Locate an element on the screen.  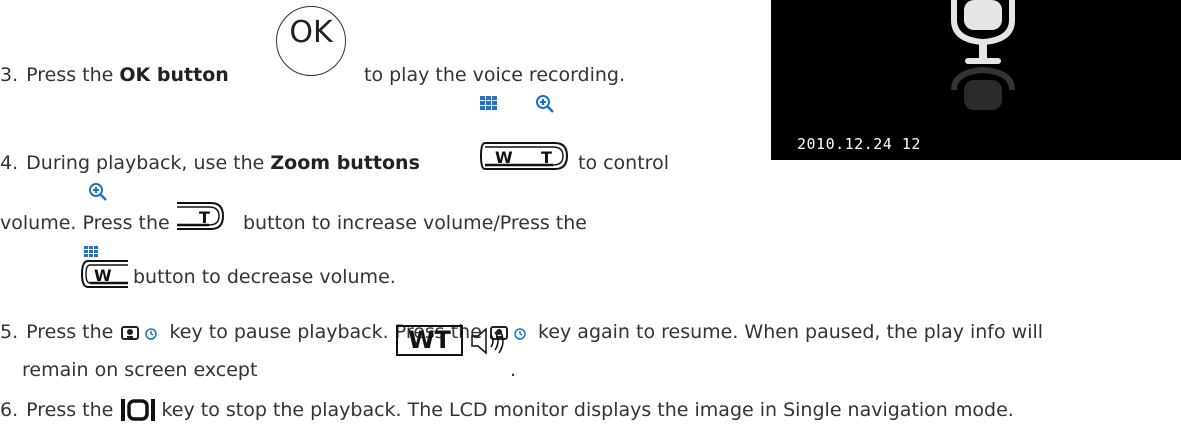
step-4-text: to control is located at coordinates (623, 163).